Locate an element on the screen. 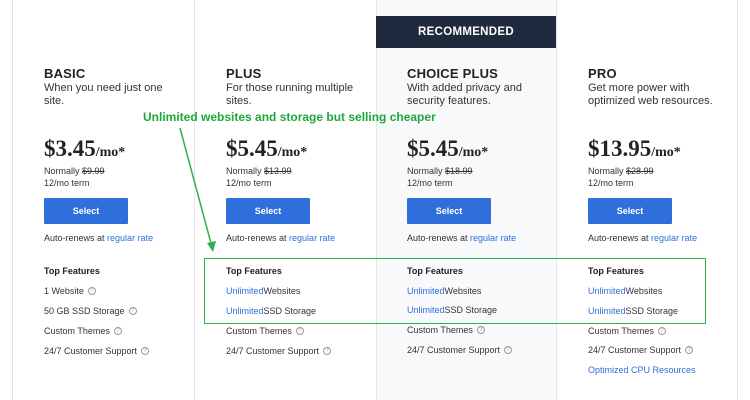  normal-price: Normally $28.99 is located at coordinates (621, 171).